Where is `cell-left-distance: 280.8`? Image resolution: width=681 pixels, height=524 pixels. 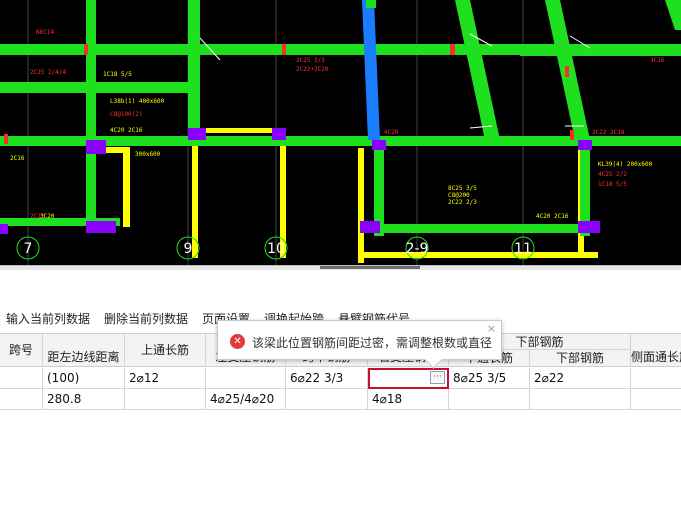
cell-left-distance: 280.8 is located at coordinates (84, 399).